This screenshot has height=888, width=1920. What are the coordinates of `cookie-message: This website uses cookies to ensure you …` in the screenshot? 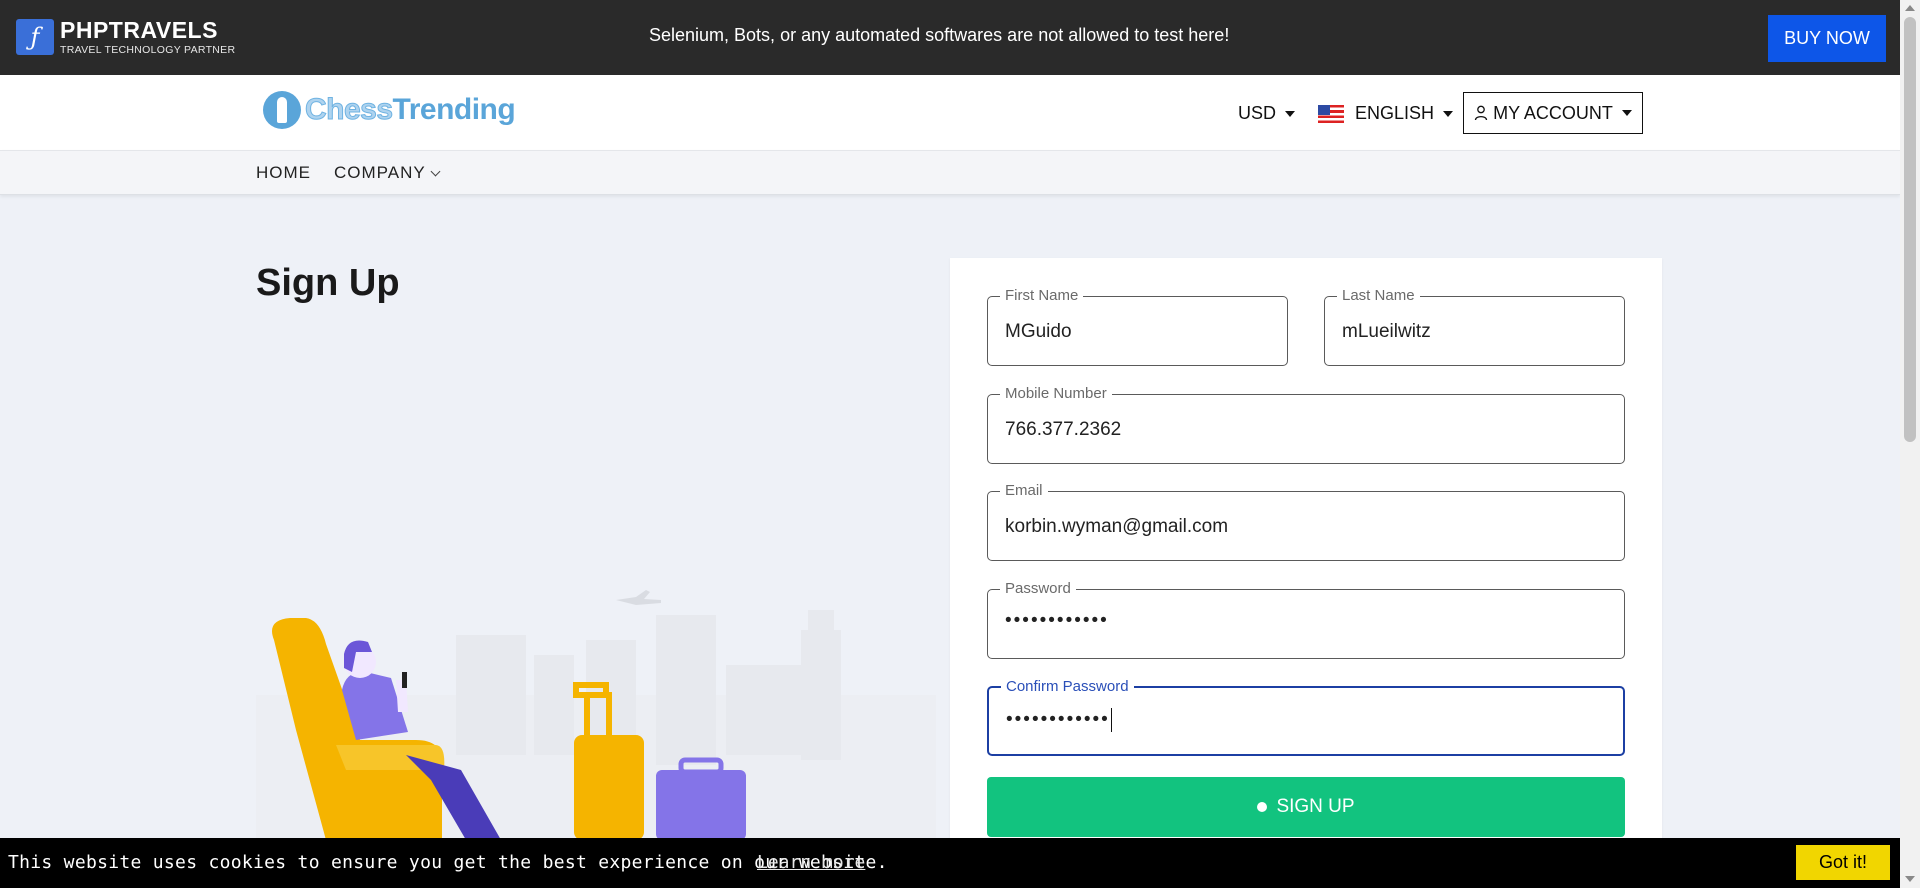 It's located at (448, 862).